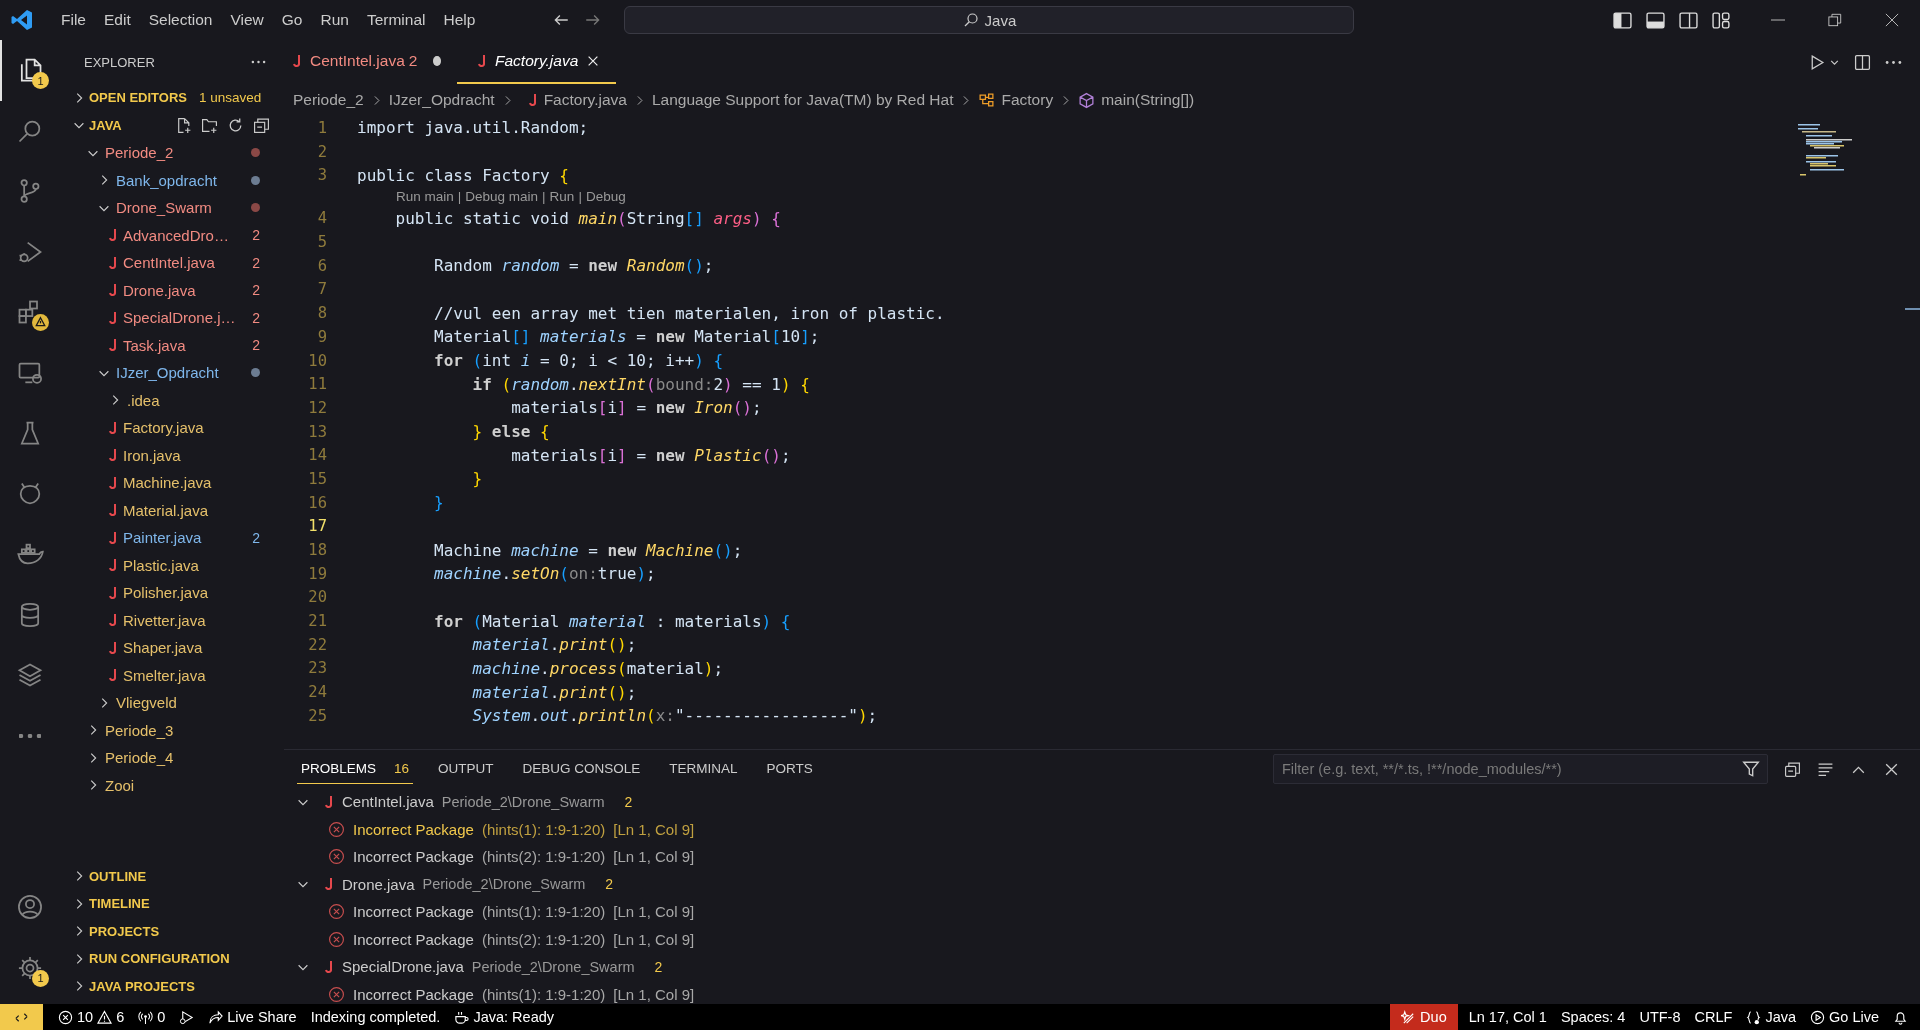  I want to click on tree-item: CentIntel.java 2, so click(171, 263).